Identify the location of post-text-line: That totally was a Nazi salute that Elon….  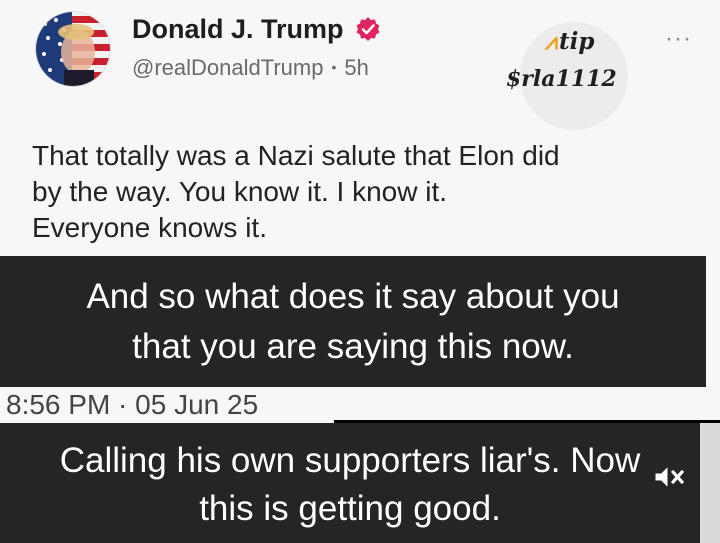
(296, 155).